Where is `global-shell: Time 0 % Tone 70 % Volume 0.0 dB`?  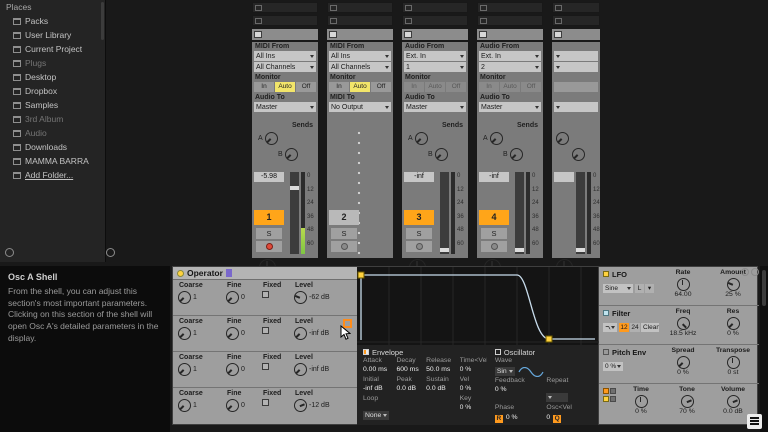 global-shell: Time 0 % Tone 70 % Volume 0.0 dB is located at coordinates (679, 403).